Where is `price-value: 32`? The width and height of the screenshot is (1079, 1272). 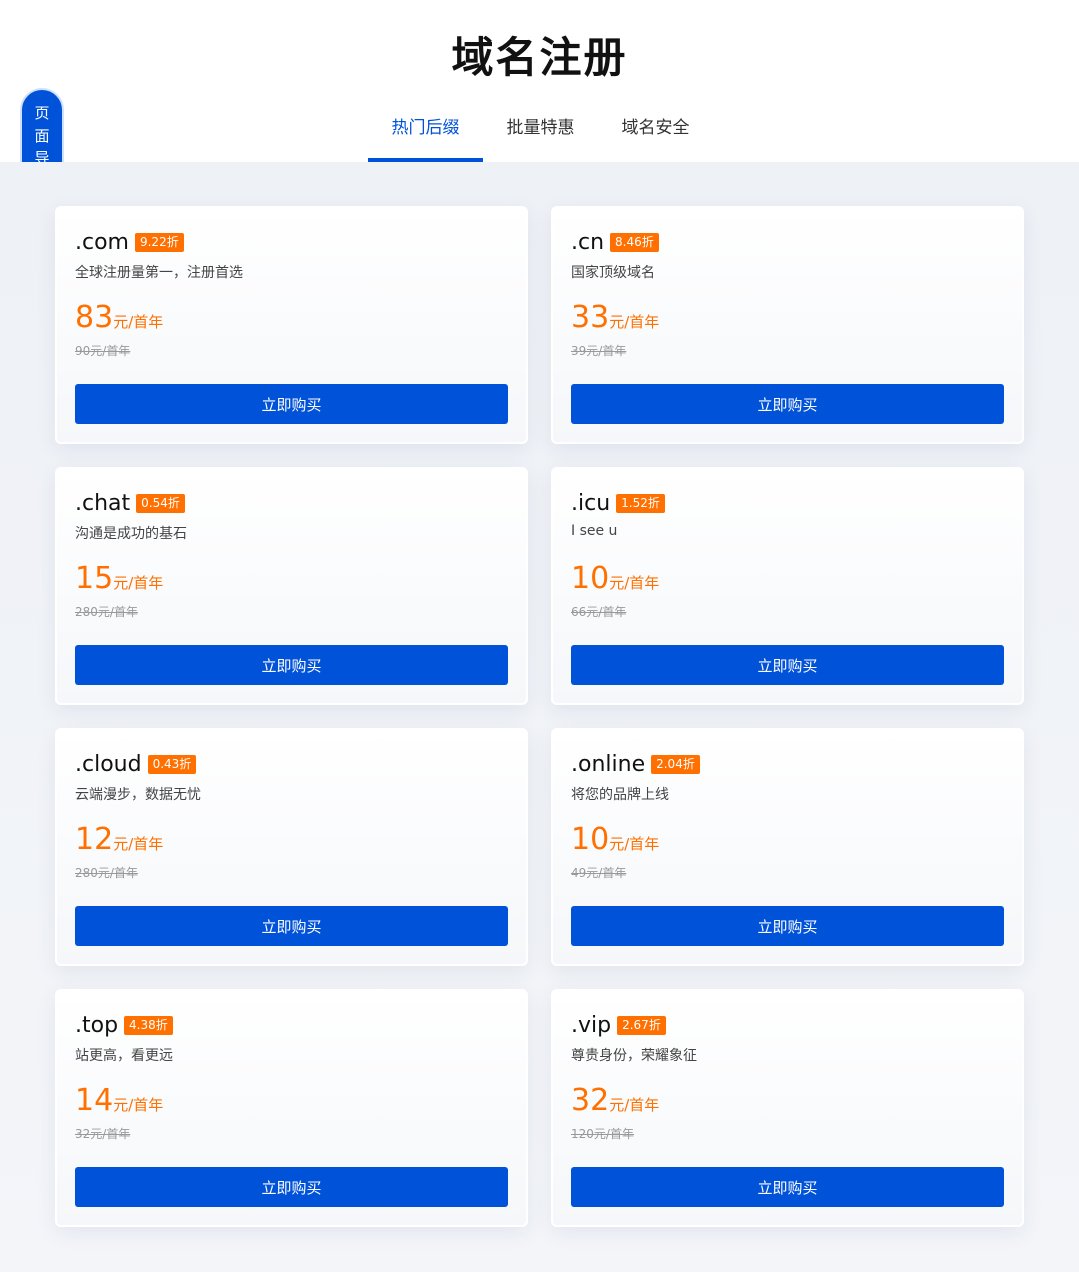 price-value: 32 is located at coordinates (590, 1100).